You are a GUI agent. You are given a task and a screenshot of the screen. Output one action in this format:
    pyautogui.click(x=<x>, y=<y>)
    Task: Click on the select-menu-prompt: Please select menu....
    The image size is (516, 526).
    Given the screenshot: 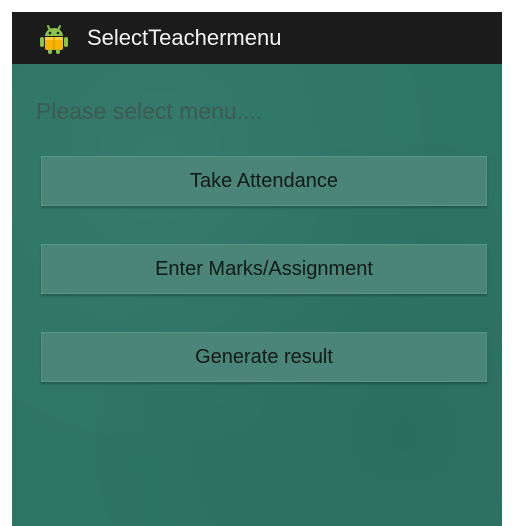 What is the action you would take?
    pyautogui.click(x=149, y=111)
    